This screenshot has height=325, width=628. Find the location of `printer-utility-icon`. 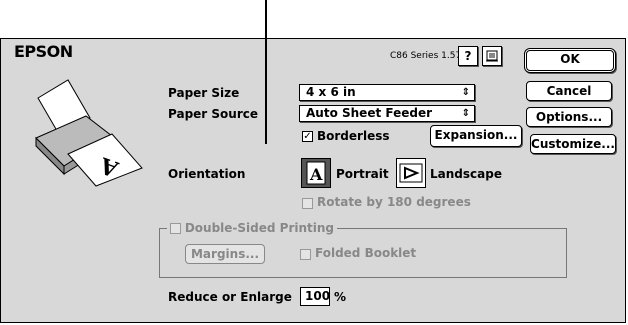

printer-utility-icon is located at coordinates (492, 56).